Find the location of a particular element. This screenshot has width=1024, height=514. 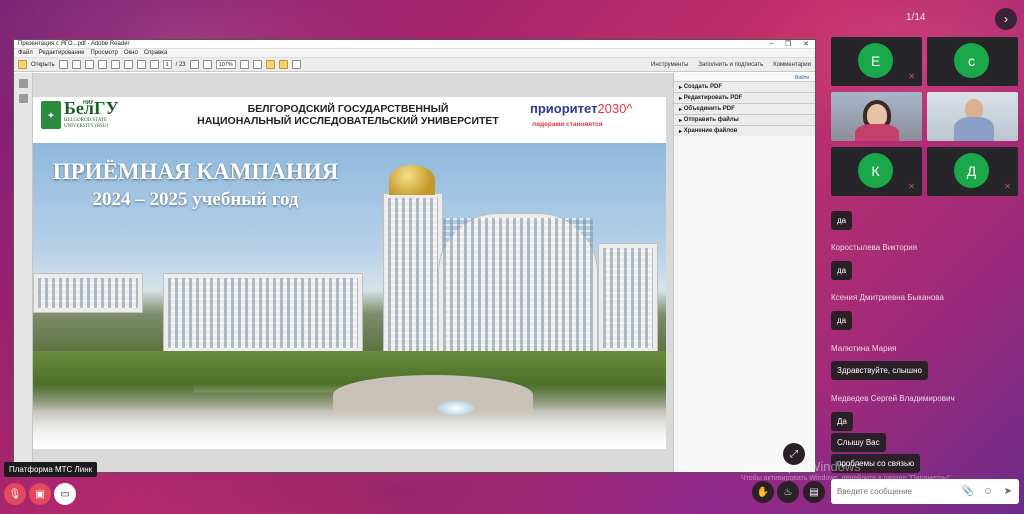

page-total: / 23 is located at coordinates (180, 64).